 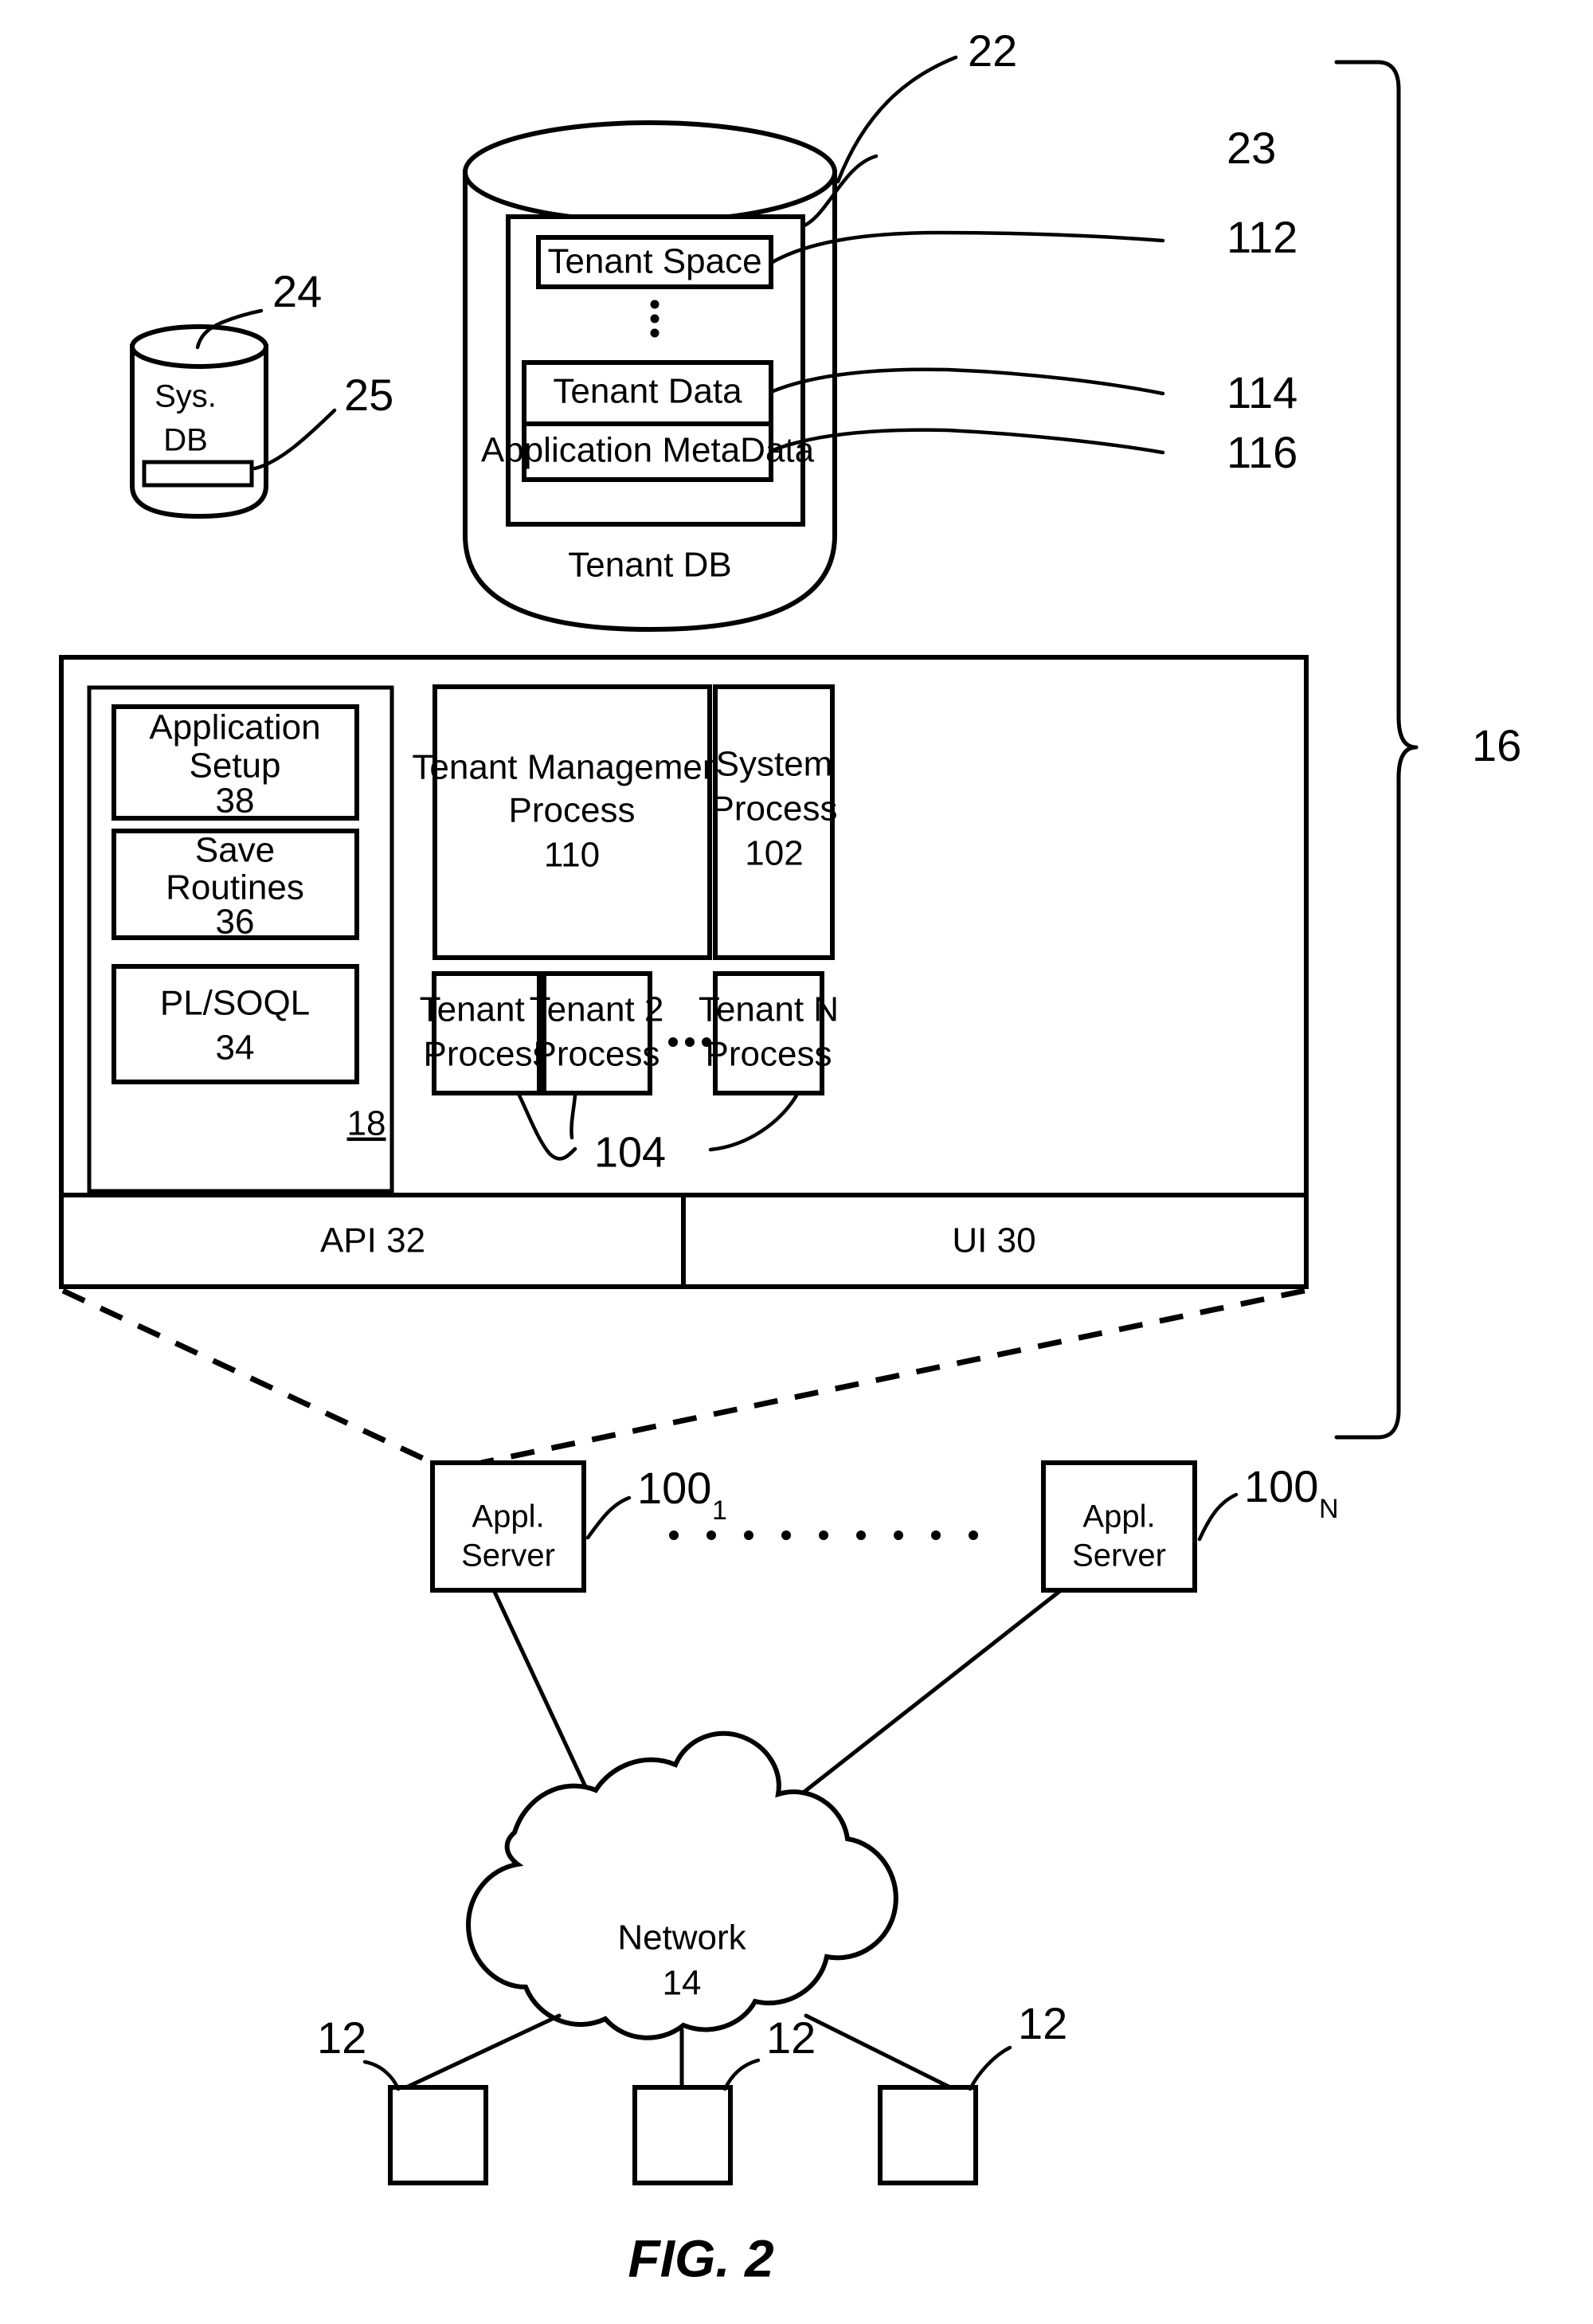 I want to click on tenant-space-label: Tenant Space, so click(x=654, y=261).